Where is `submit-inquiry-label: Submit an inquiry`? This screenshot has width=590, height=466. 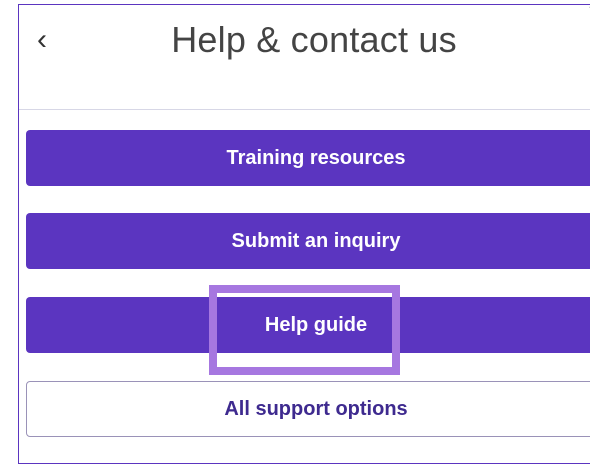 submit-inquiry-label: Submit an inquiry is located at coordinates (316, 240).